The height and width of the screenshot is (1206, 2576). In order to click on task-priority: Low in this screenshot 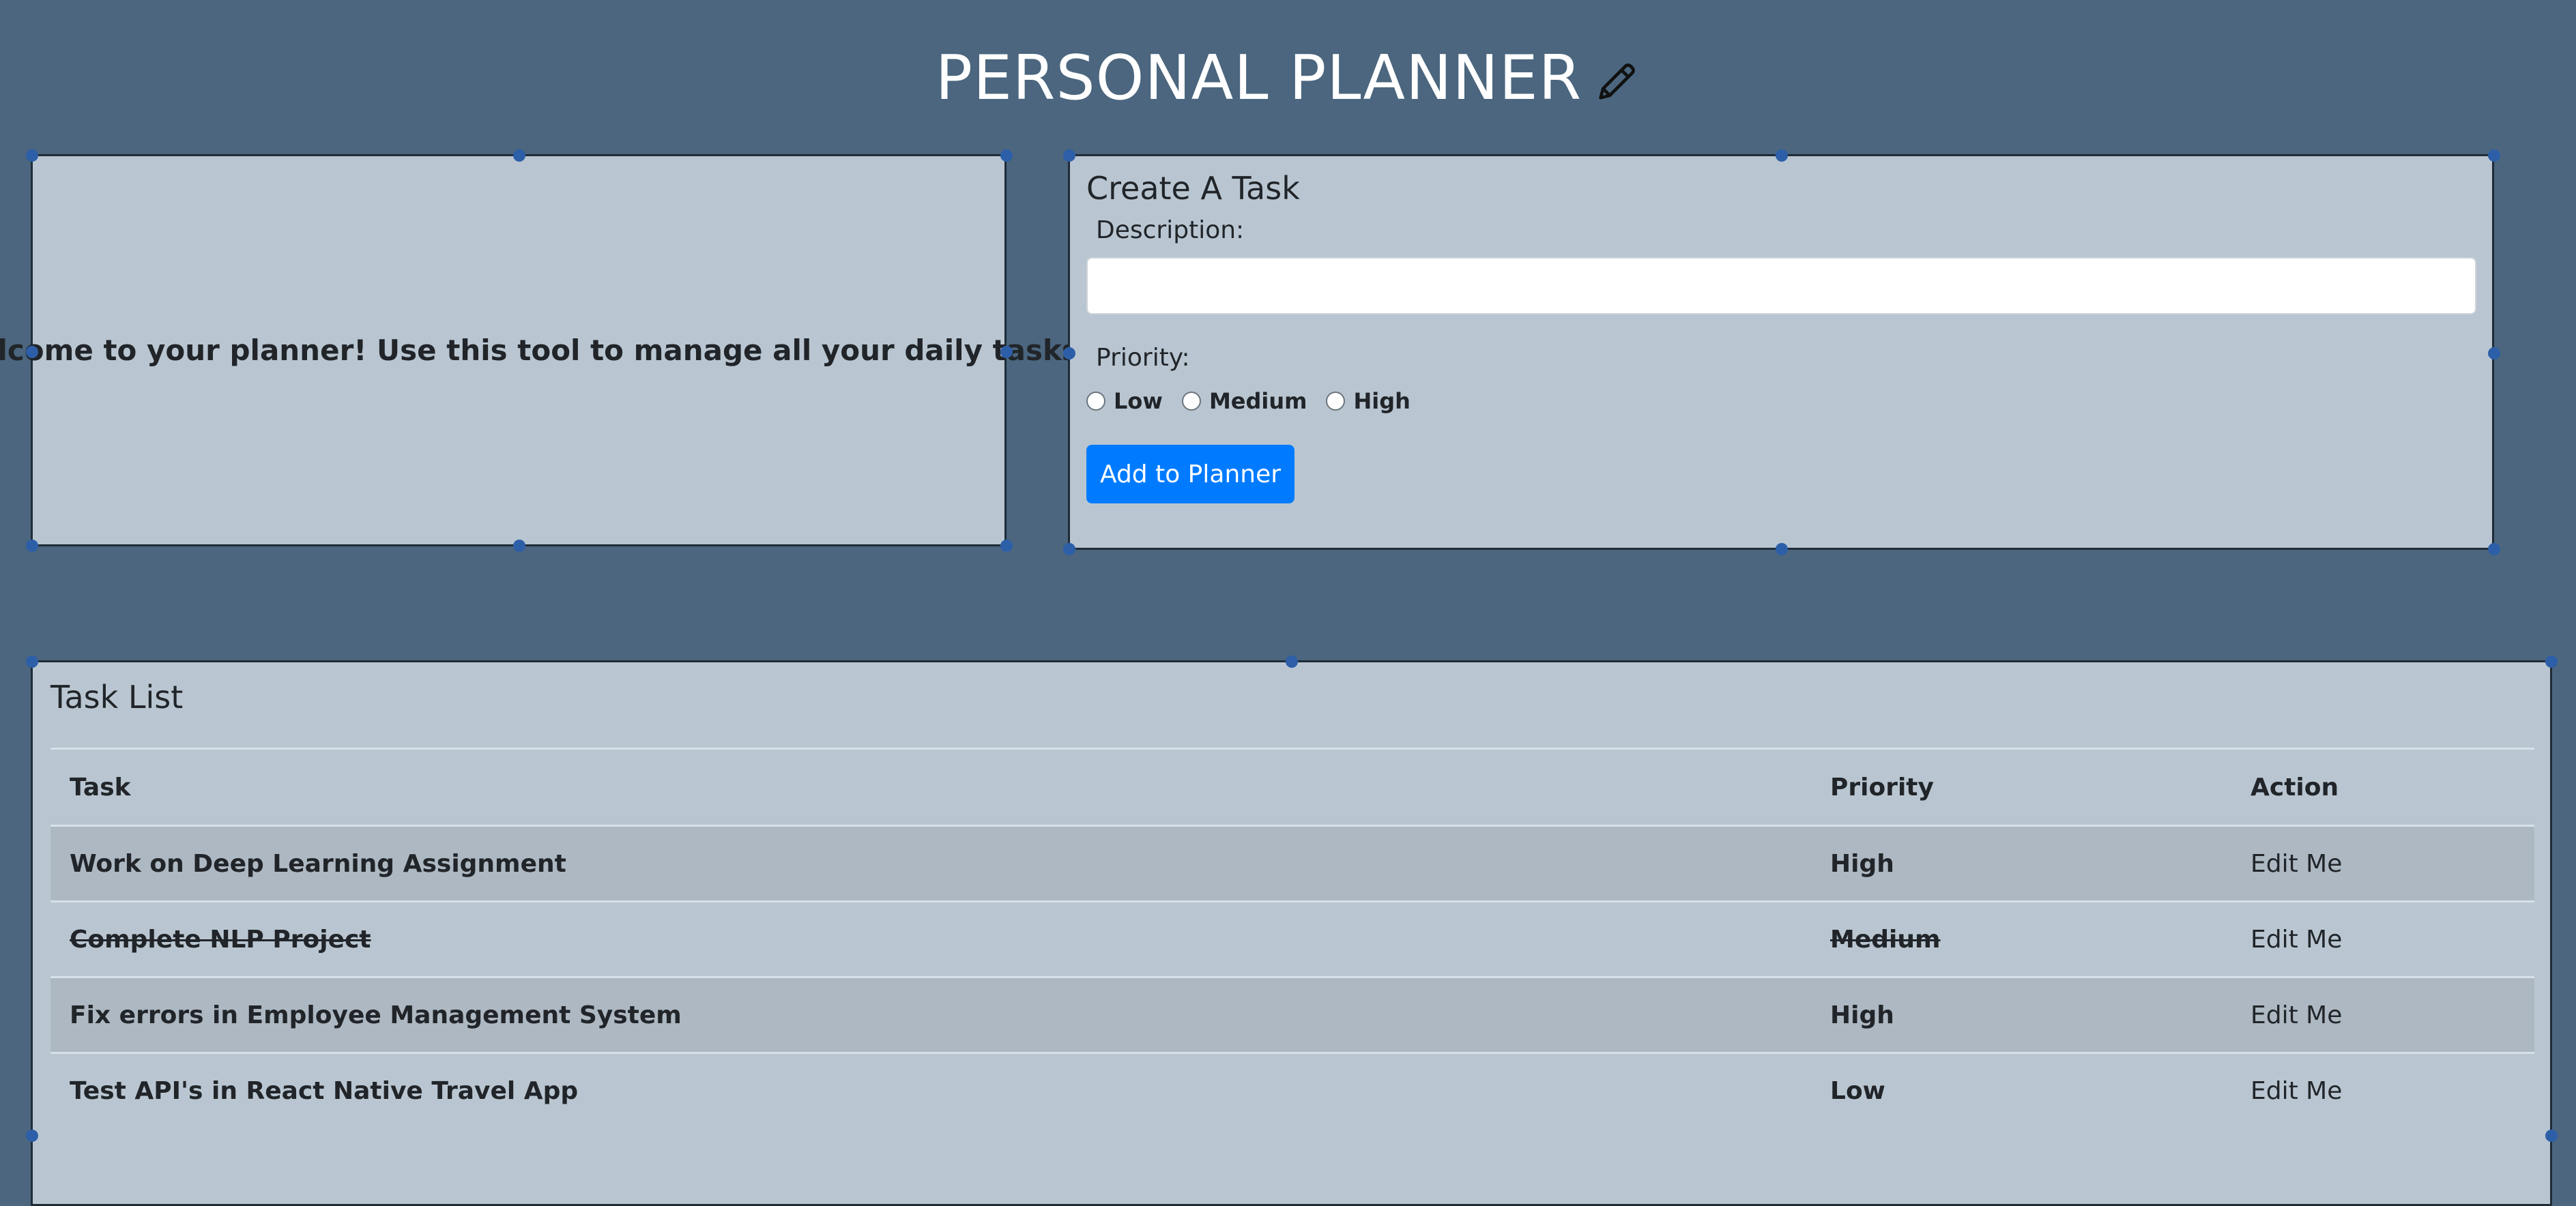, I will do `click(2021, 1090)`.